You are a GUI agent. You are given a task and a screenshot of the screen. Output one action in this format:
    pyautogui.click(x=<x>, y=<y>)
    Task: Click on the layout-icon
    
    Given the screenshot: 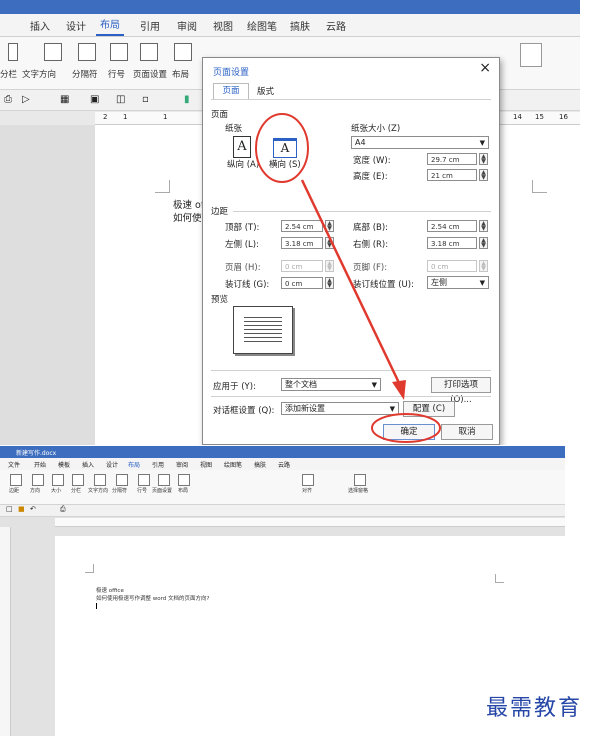 What is the action you would take?
    pyautogui.click(x=184, y=480)
    